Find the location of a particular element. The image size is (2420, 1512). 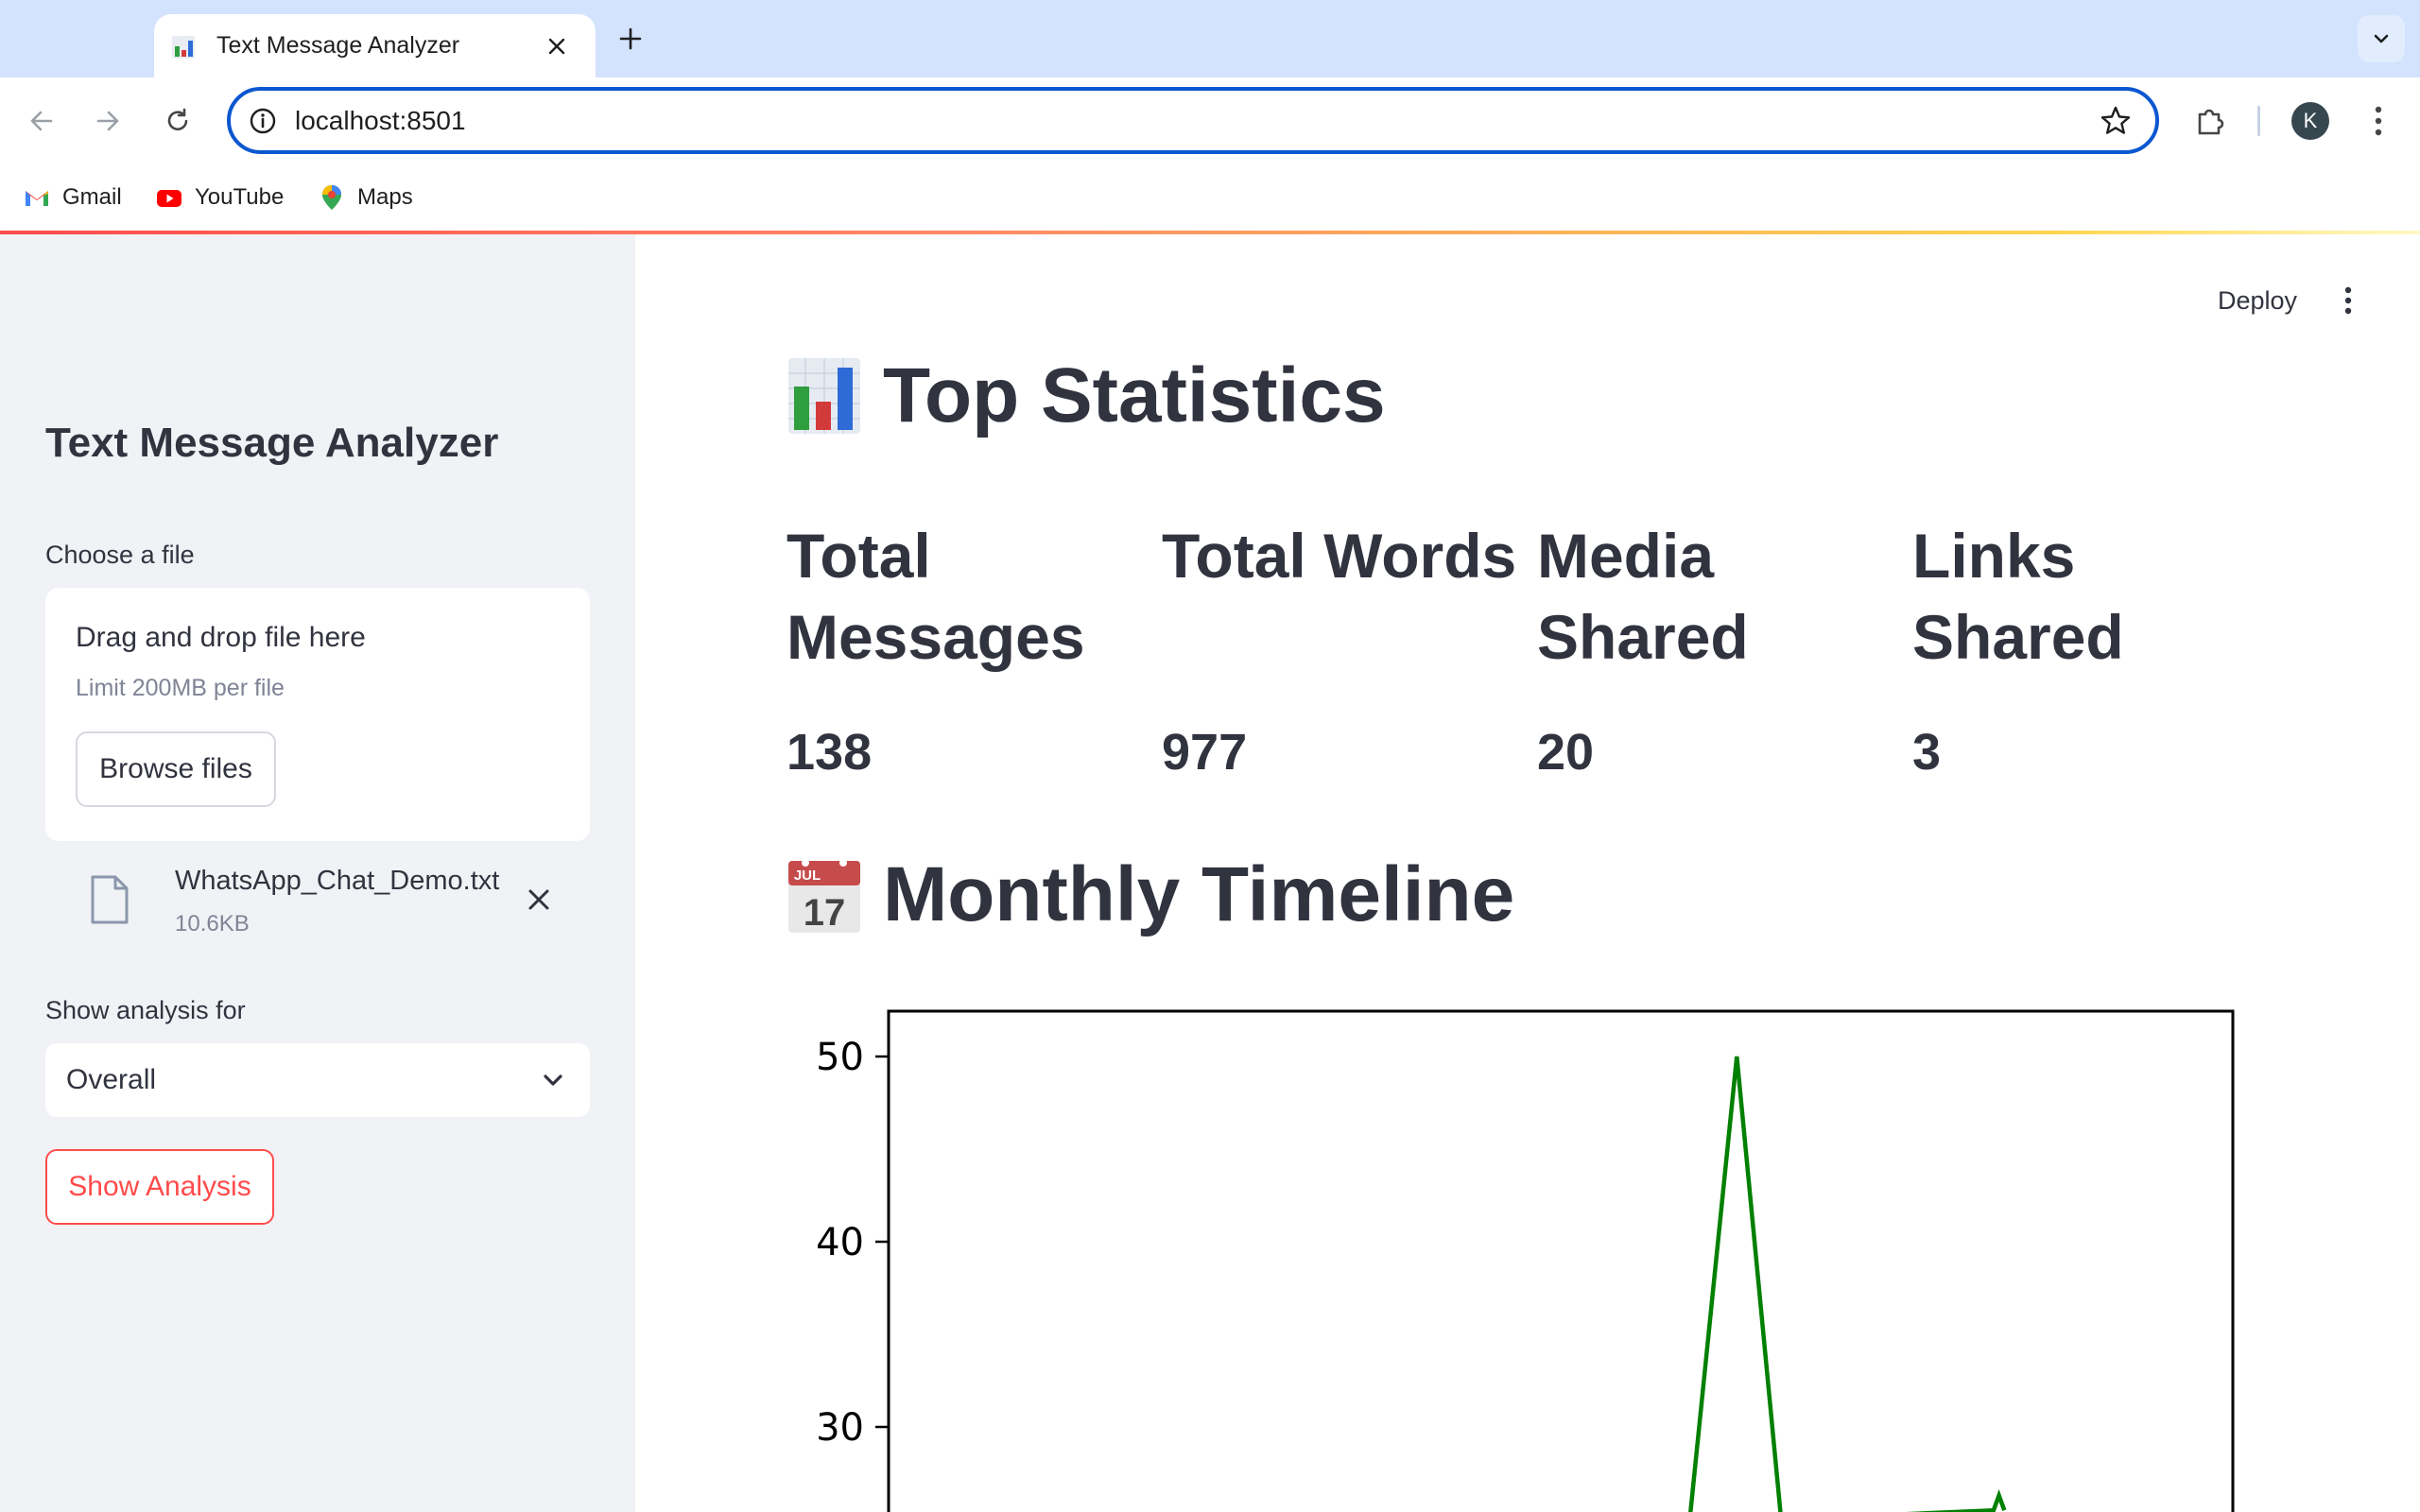

forward-arrow-icon is located at coordinates (108, 121).